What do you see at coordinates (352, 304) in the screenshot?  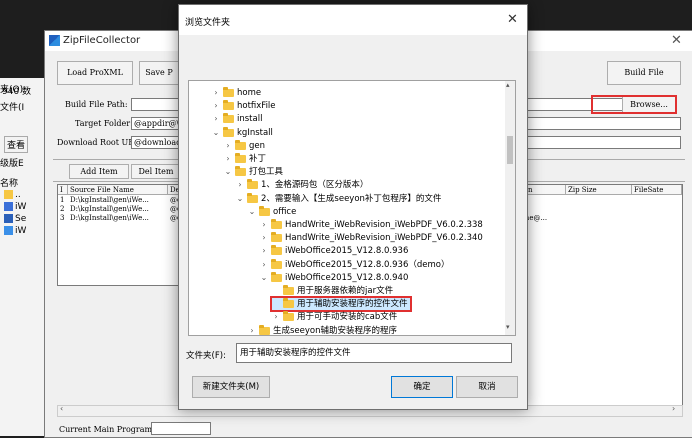 I see `tree-node-label: 用于辅助安装程序的控件文件` at bounding box center [352, 304].